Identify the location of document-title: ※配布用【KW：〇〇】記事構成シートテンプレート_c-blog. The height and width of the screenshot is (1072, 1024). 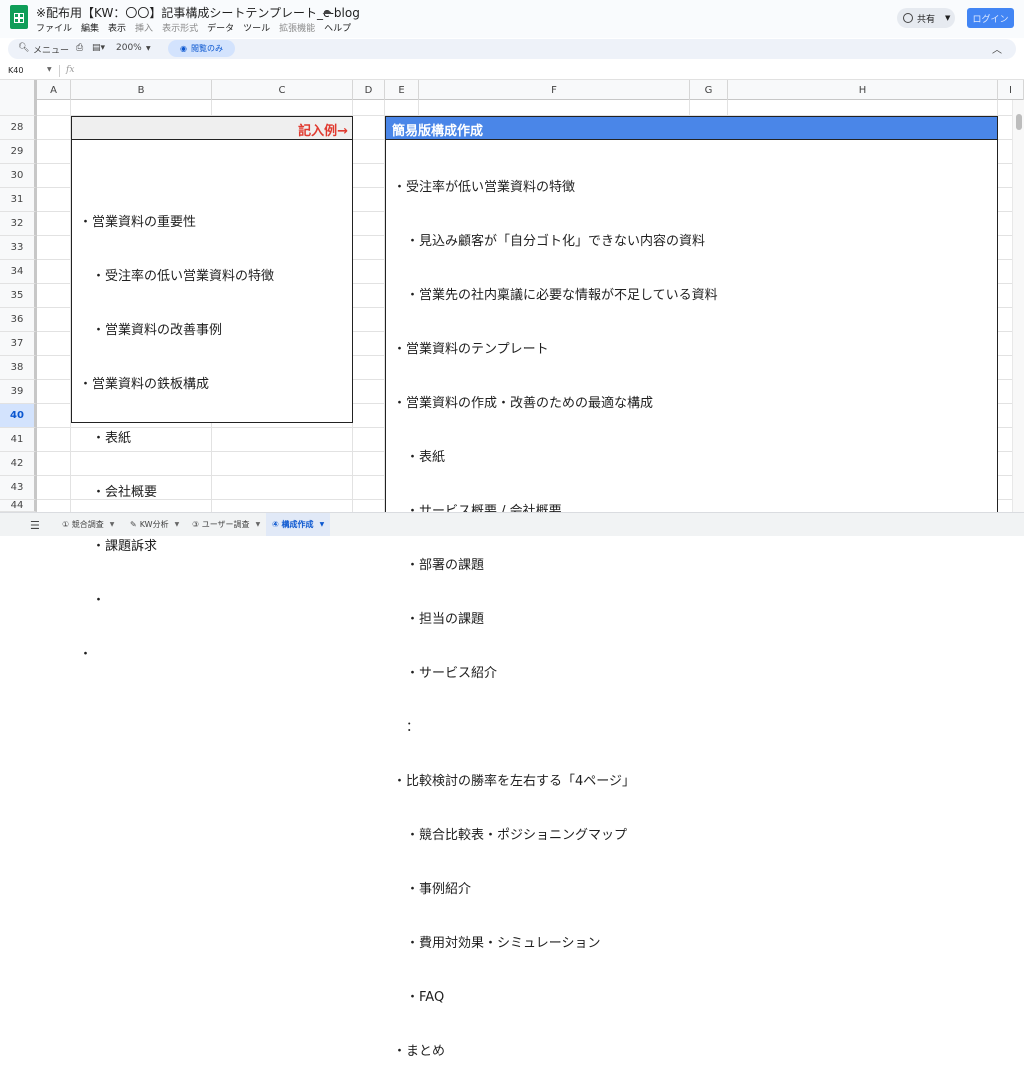
(198, 12).